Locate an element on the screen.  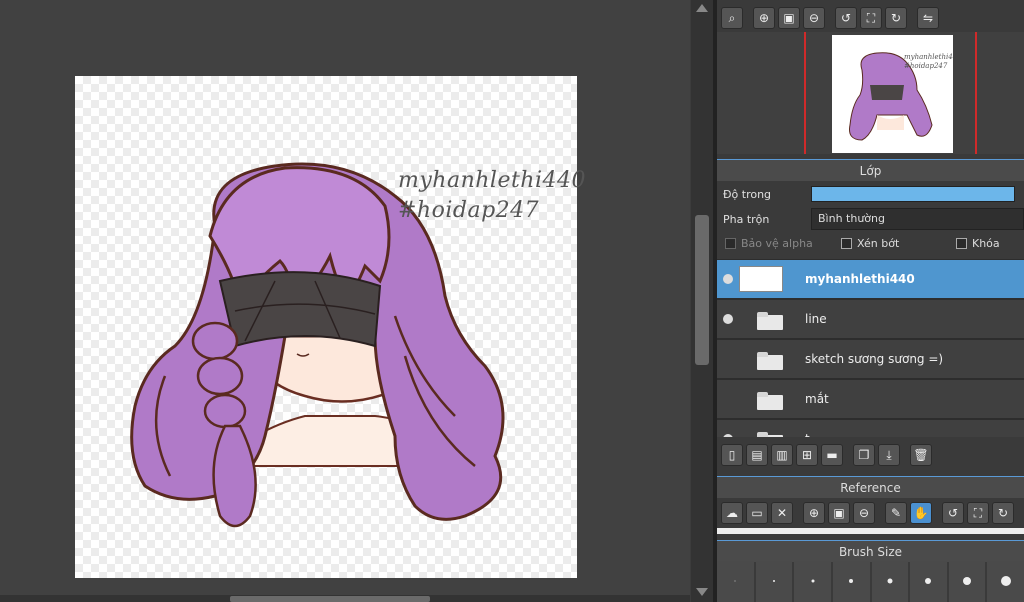
navigator-toolbar: ⌕ ⊕ ▣ ⊖ ↺ ⛶ ↻ ⇋ is located at coordinates (870, 18).